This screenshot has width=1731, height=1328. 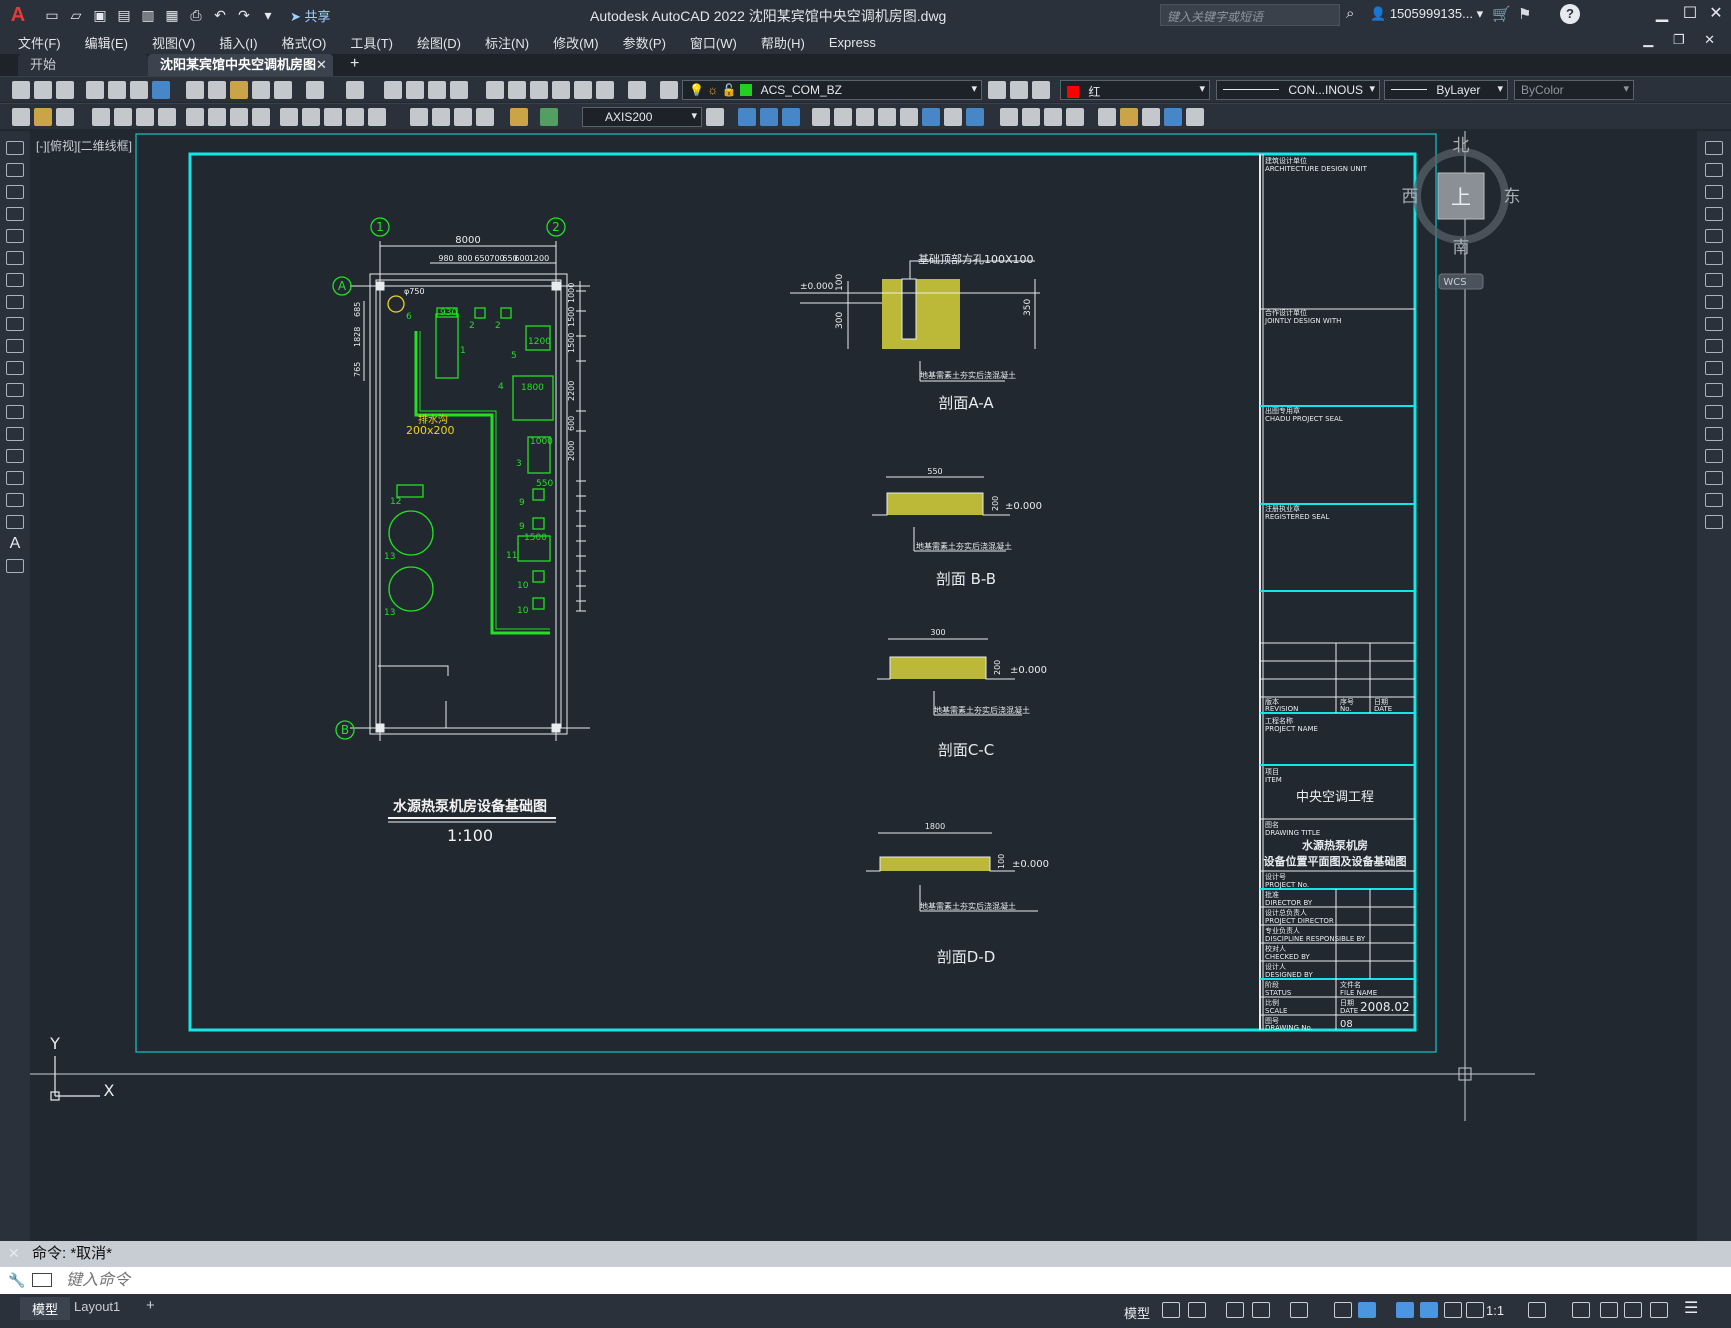 I want to click on rotate-tool-icon, so click(x=1714, y=280).